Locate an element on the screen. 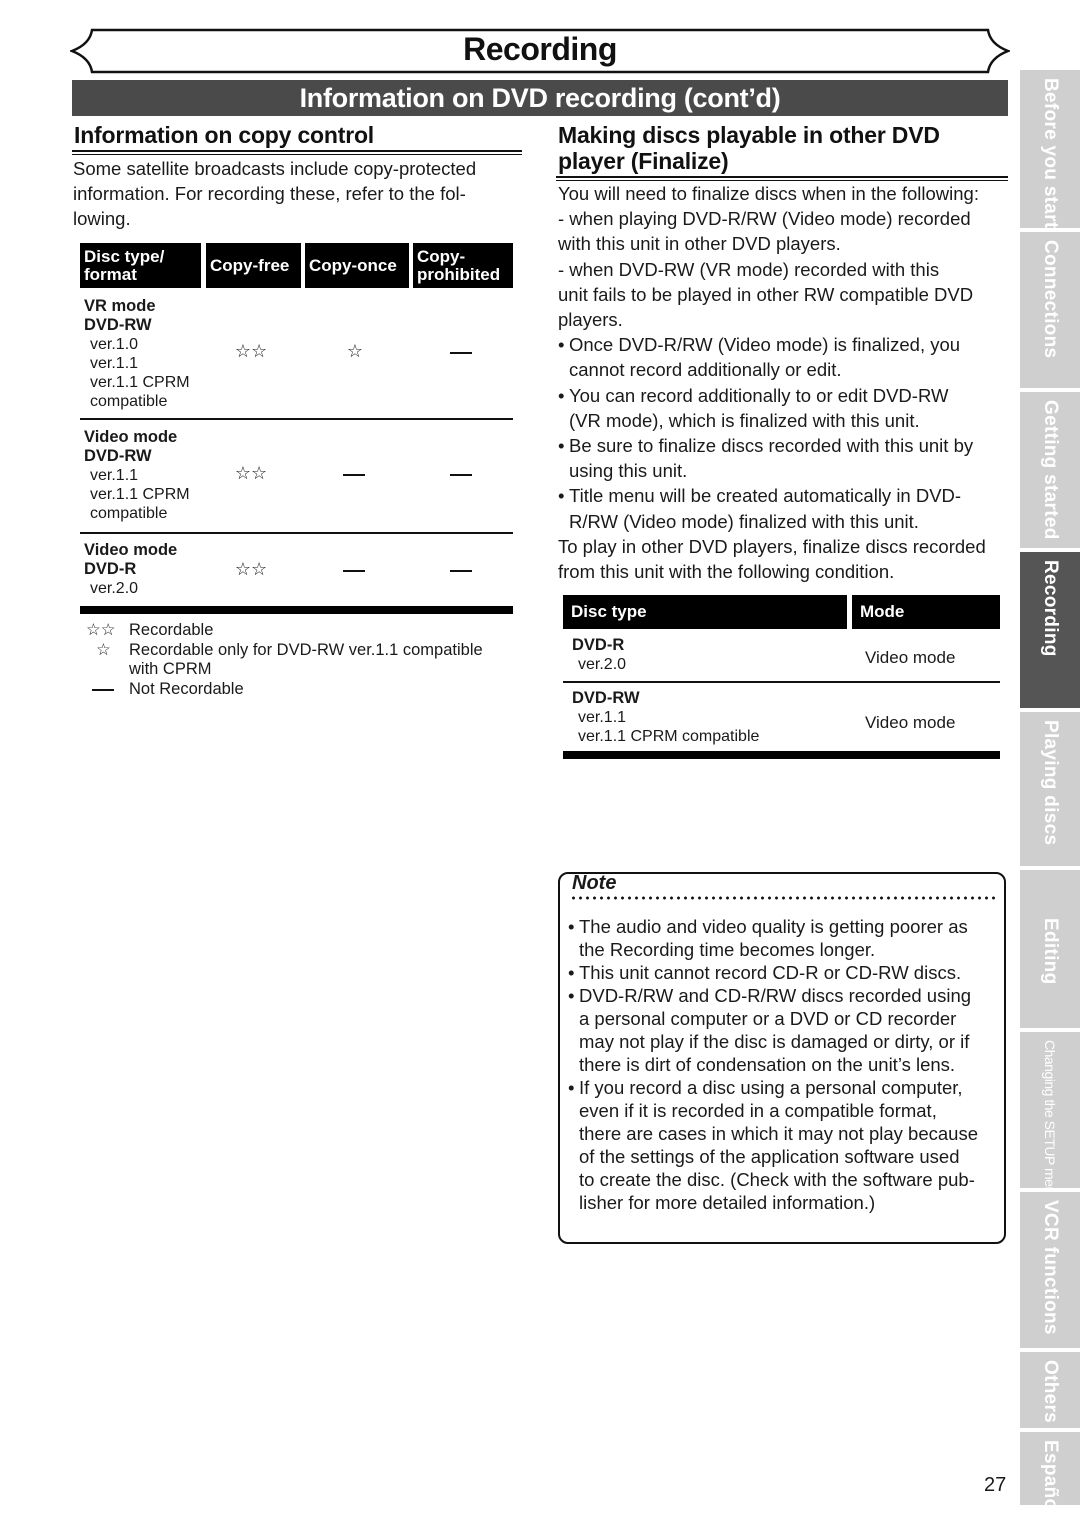 Image resolution: width=1080 pixels, height=1526 pixels. tab-playing-discs: Playing discs is located at coordinates (1050, 789).